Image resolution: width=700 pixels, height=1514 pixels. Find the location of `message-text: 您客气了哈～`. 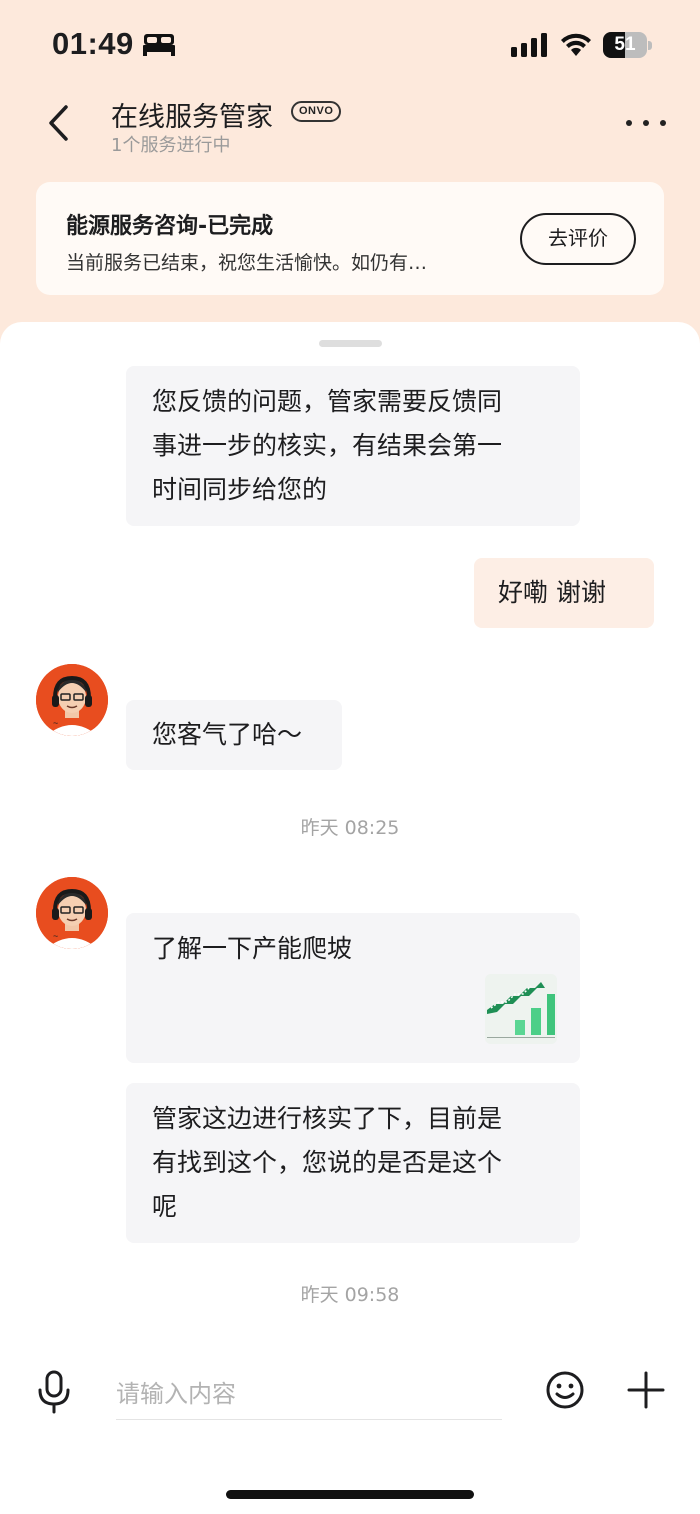

message-text: 您客气了哈～ is located at coordinates (227, 734).